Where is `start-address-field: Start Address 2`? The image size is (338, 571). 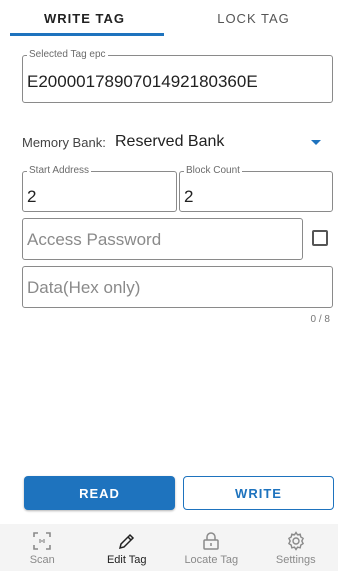
start-address-field: Start Address 2 is located at coordinates (99, 188).